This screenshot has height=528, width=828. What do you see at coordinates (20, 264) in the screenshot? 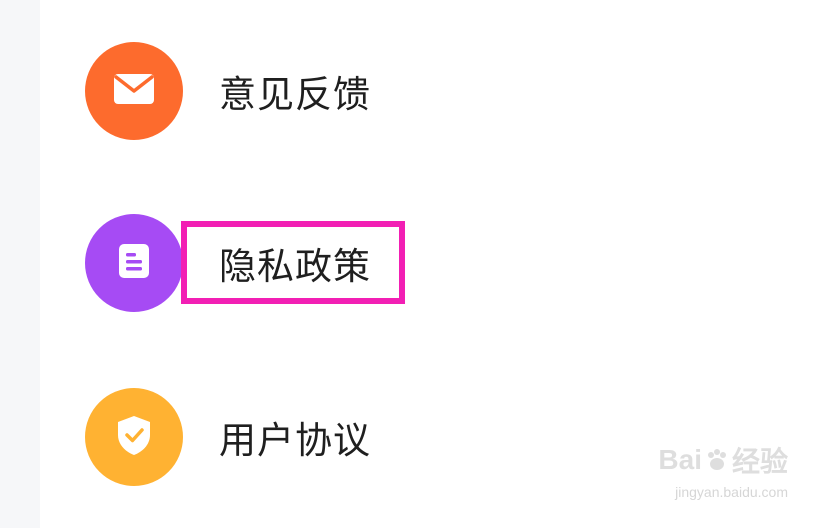
I see `left-panel-edge` at bounding box center [20, 264].